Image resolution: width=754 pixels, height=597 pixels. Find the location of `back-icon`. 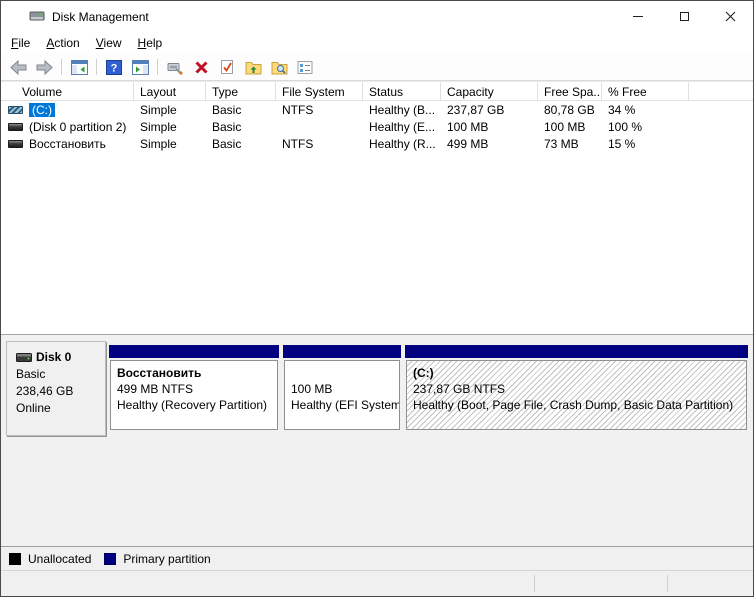

back-icon is located at coordinates (17, 67).